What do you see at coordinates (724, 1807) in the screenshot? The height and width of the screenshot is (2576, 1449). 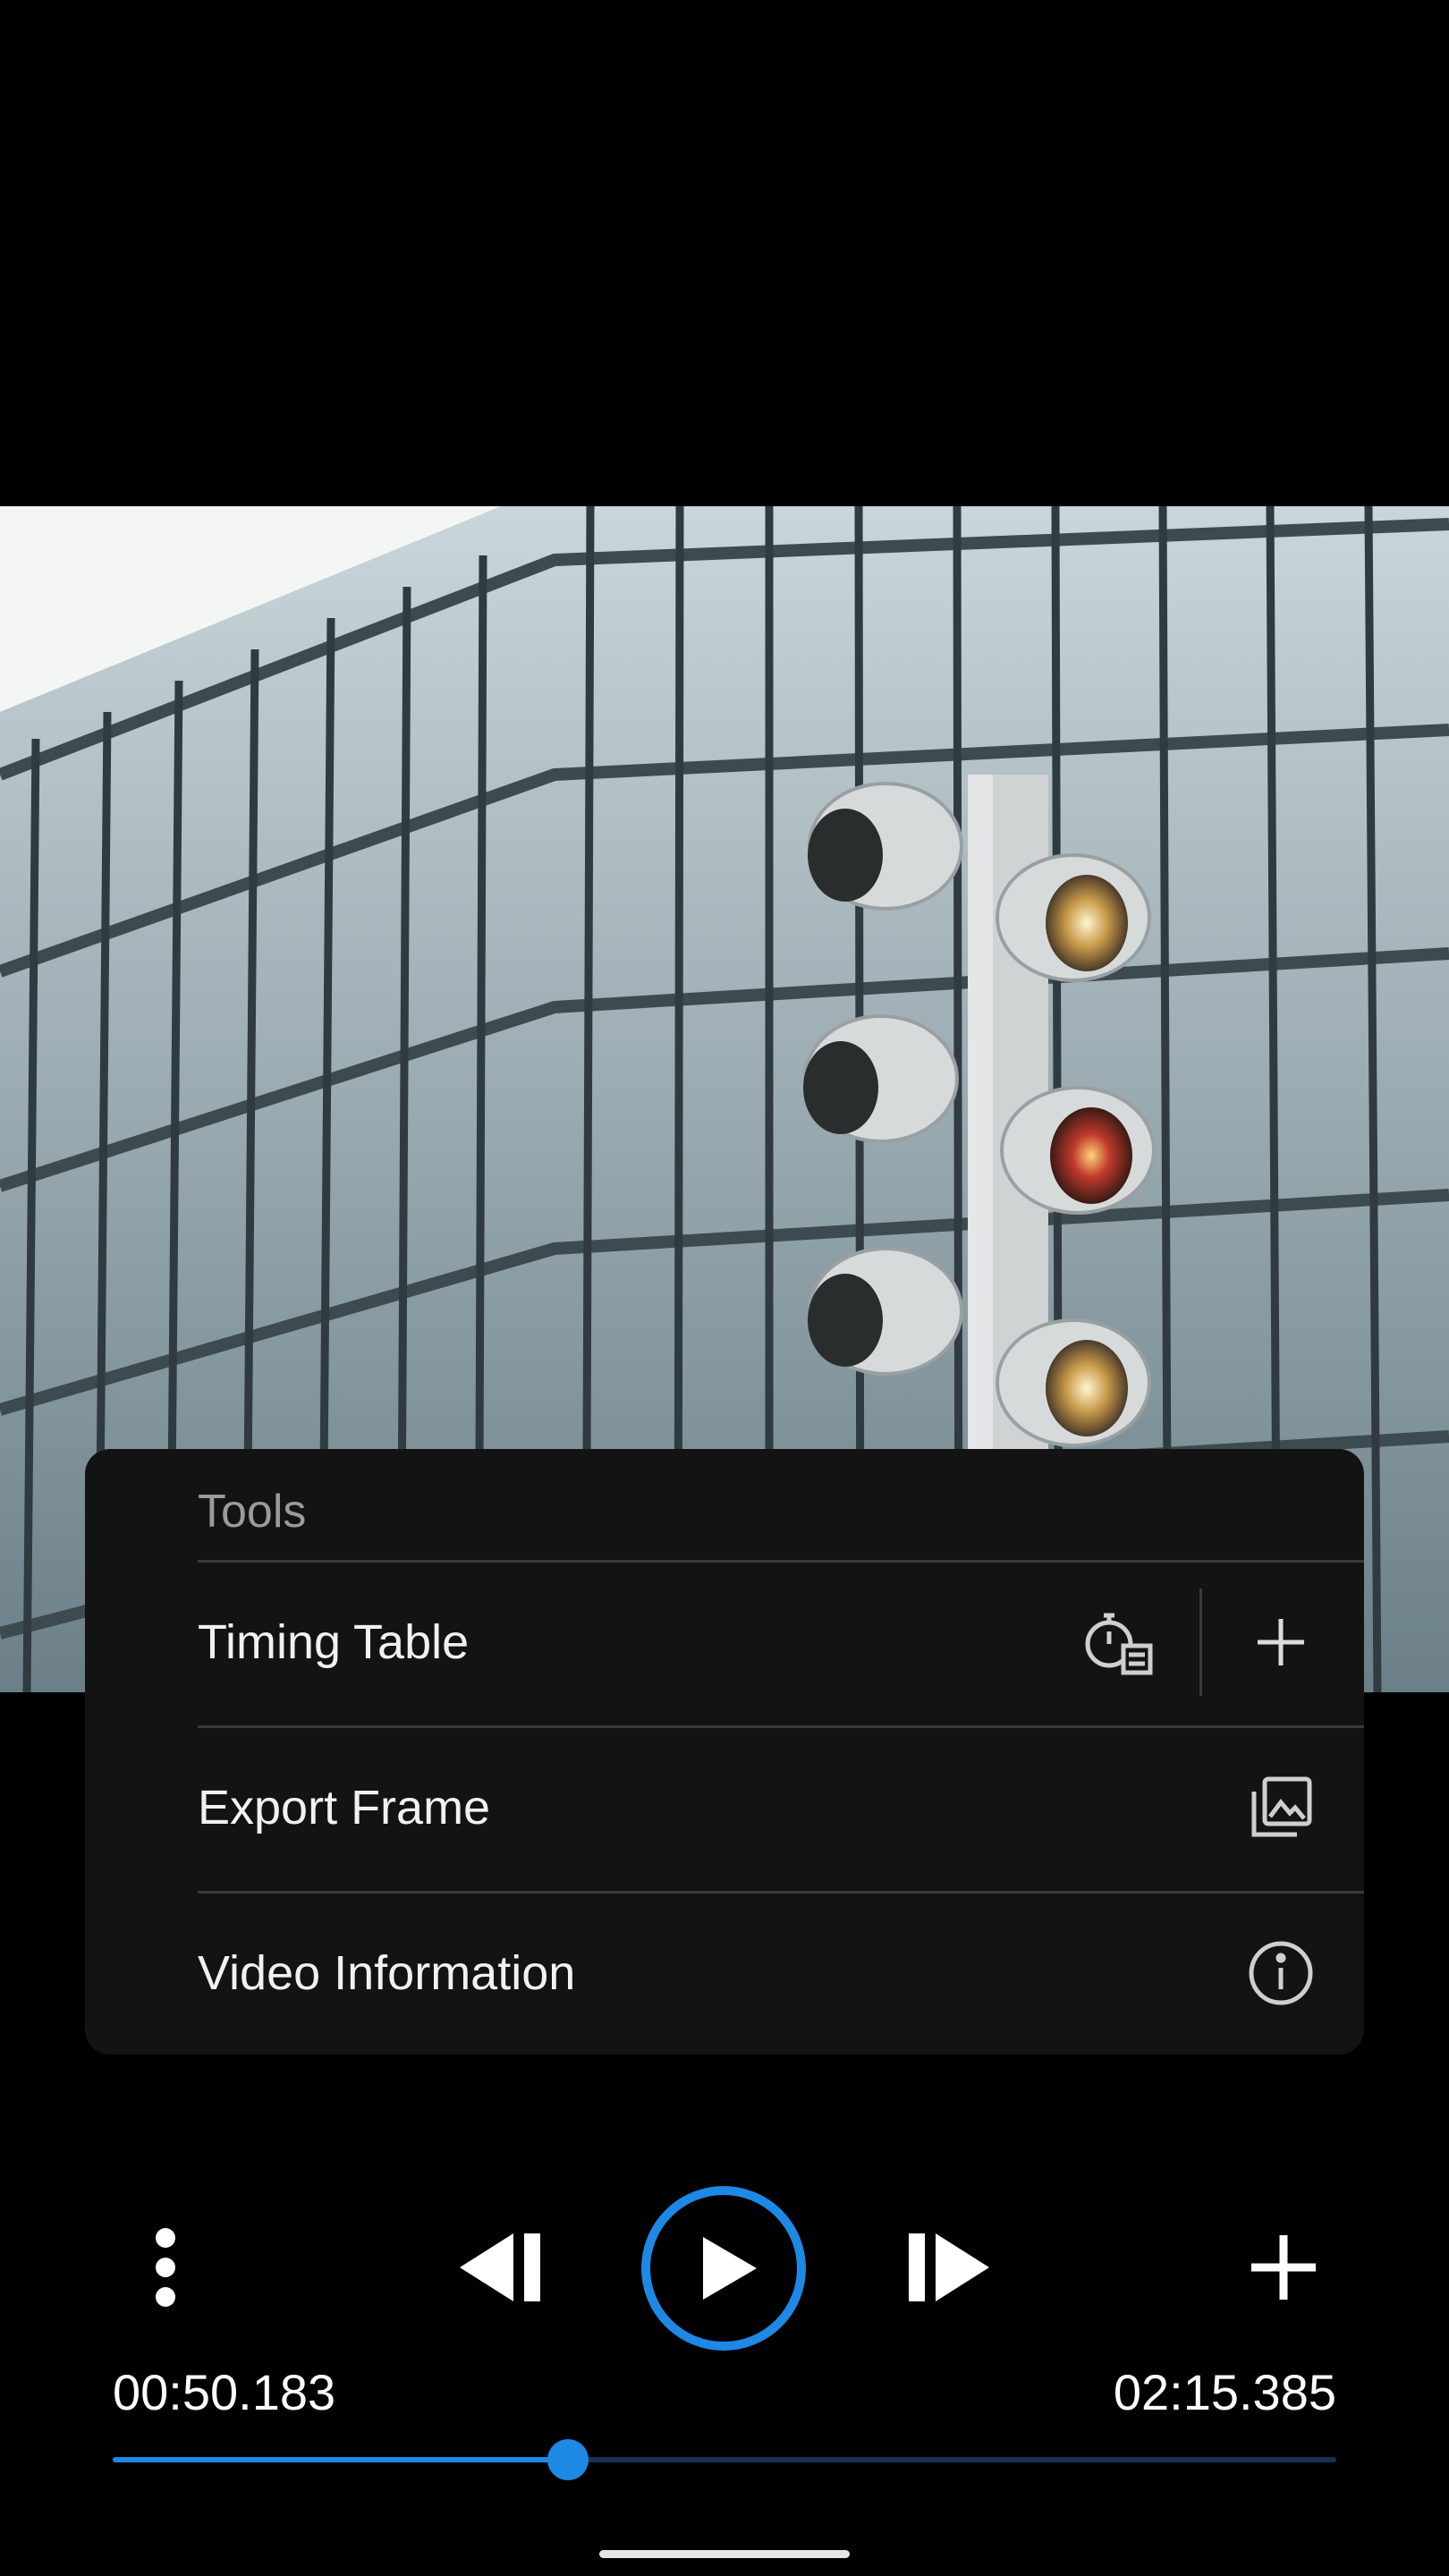 I see `menu-item-export-frame: Export Frame` at bounding box center [724, 1807].